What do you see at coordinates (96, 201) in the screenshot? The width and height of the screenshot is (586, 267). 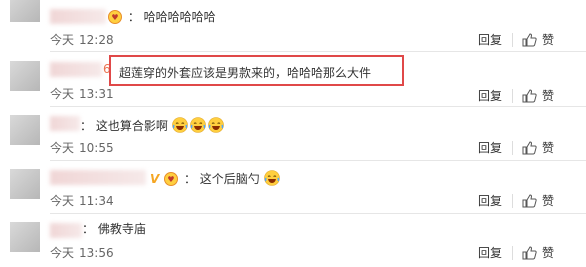 I see `time-clock: 11:34` at bounding box center [96, 201].